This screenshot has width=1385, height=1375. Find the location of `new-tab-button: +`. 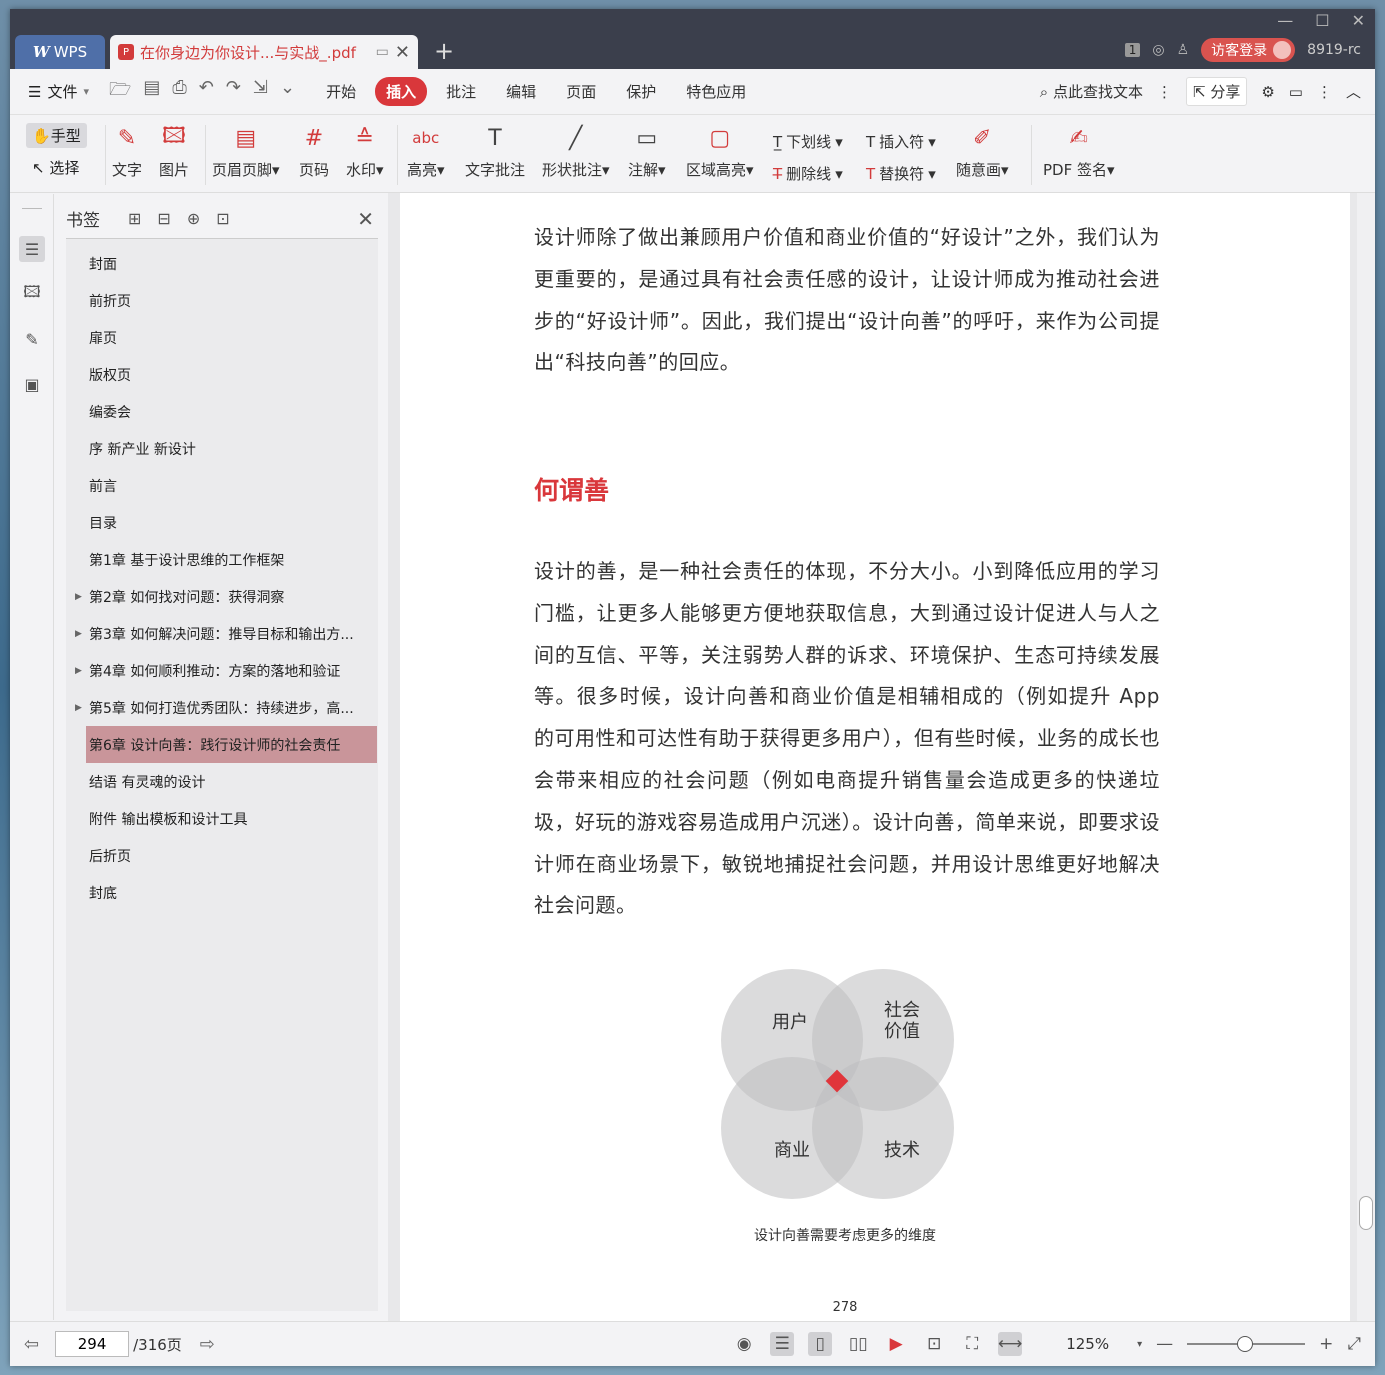

new-tab-button: + is located at coordinates (444, 51).